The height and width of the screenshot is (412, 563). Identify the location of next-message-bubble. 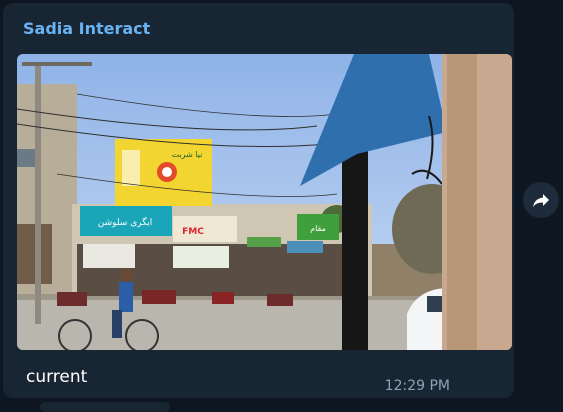
(105, 407).